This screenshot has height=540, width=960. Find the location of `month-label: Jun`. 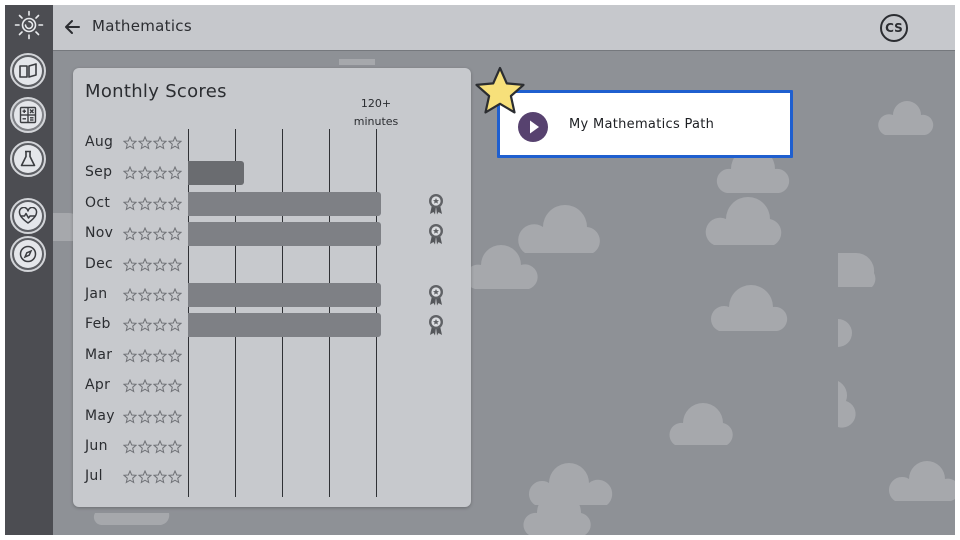

month-label: Jun is located at coordinates (96, 446).